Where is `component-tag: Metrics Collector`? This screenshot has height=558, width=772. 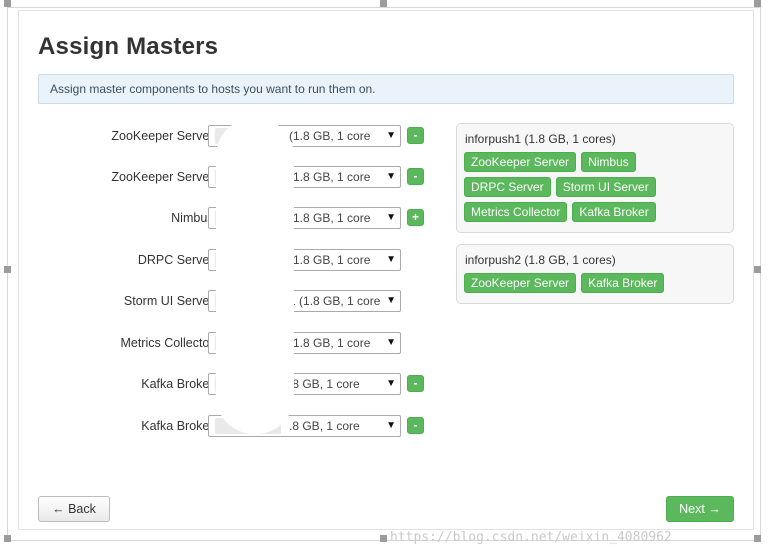 component-tag: Metrics Collector is located at coordinates (516, 212).